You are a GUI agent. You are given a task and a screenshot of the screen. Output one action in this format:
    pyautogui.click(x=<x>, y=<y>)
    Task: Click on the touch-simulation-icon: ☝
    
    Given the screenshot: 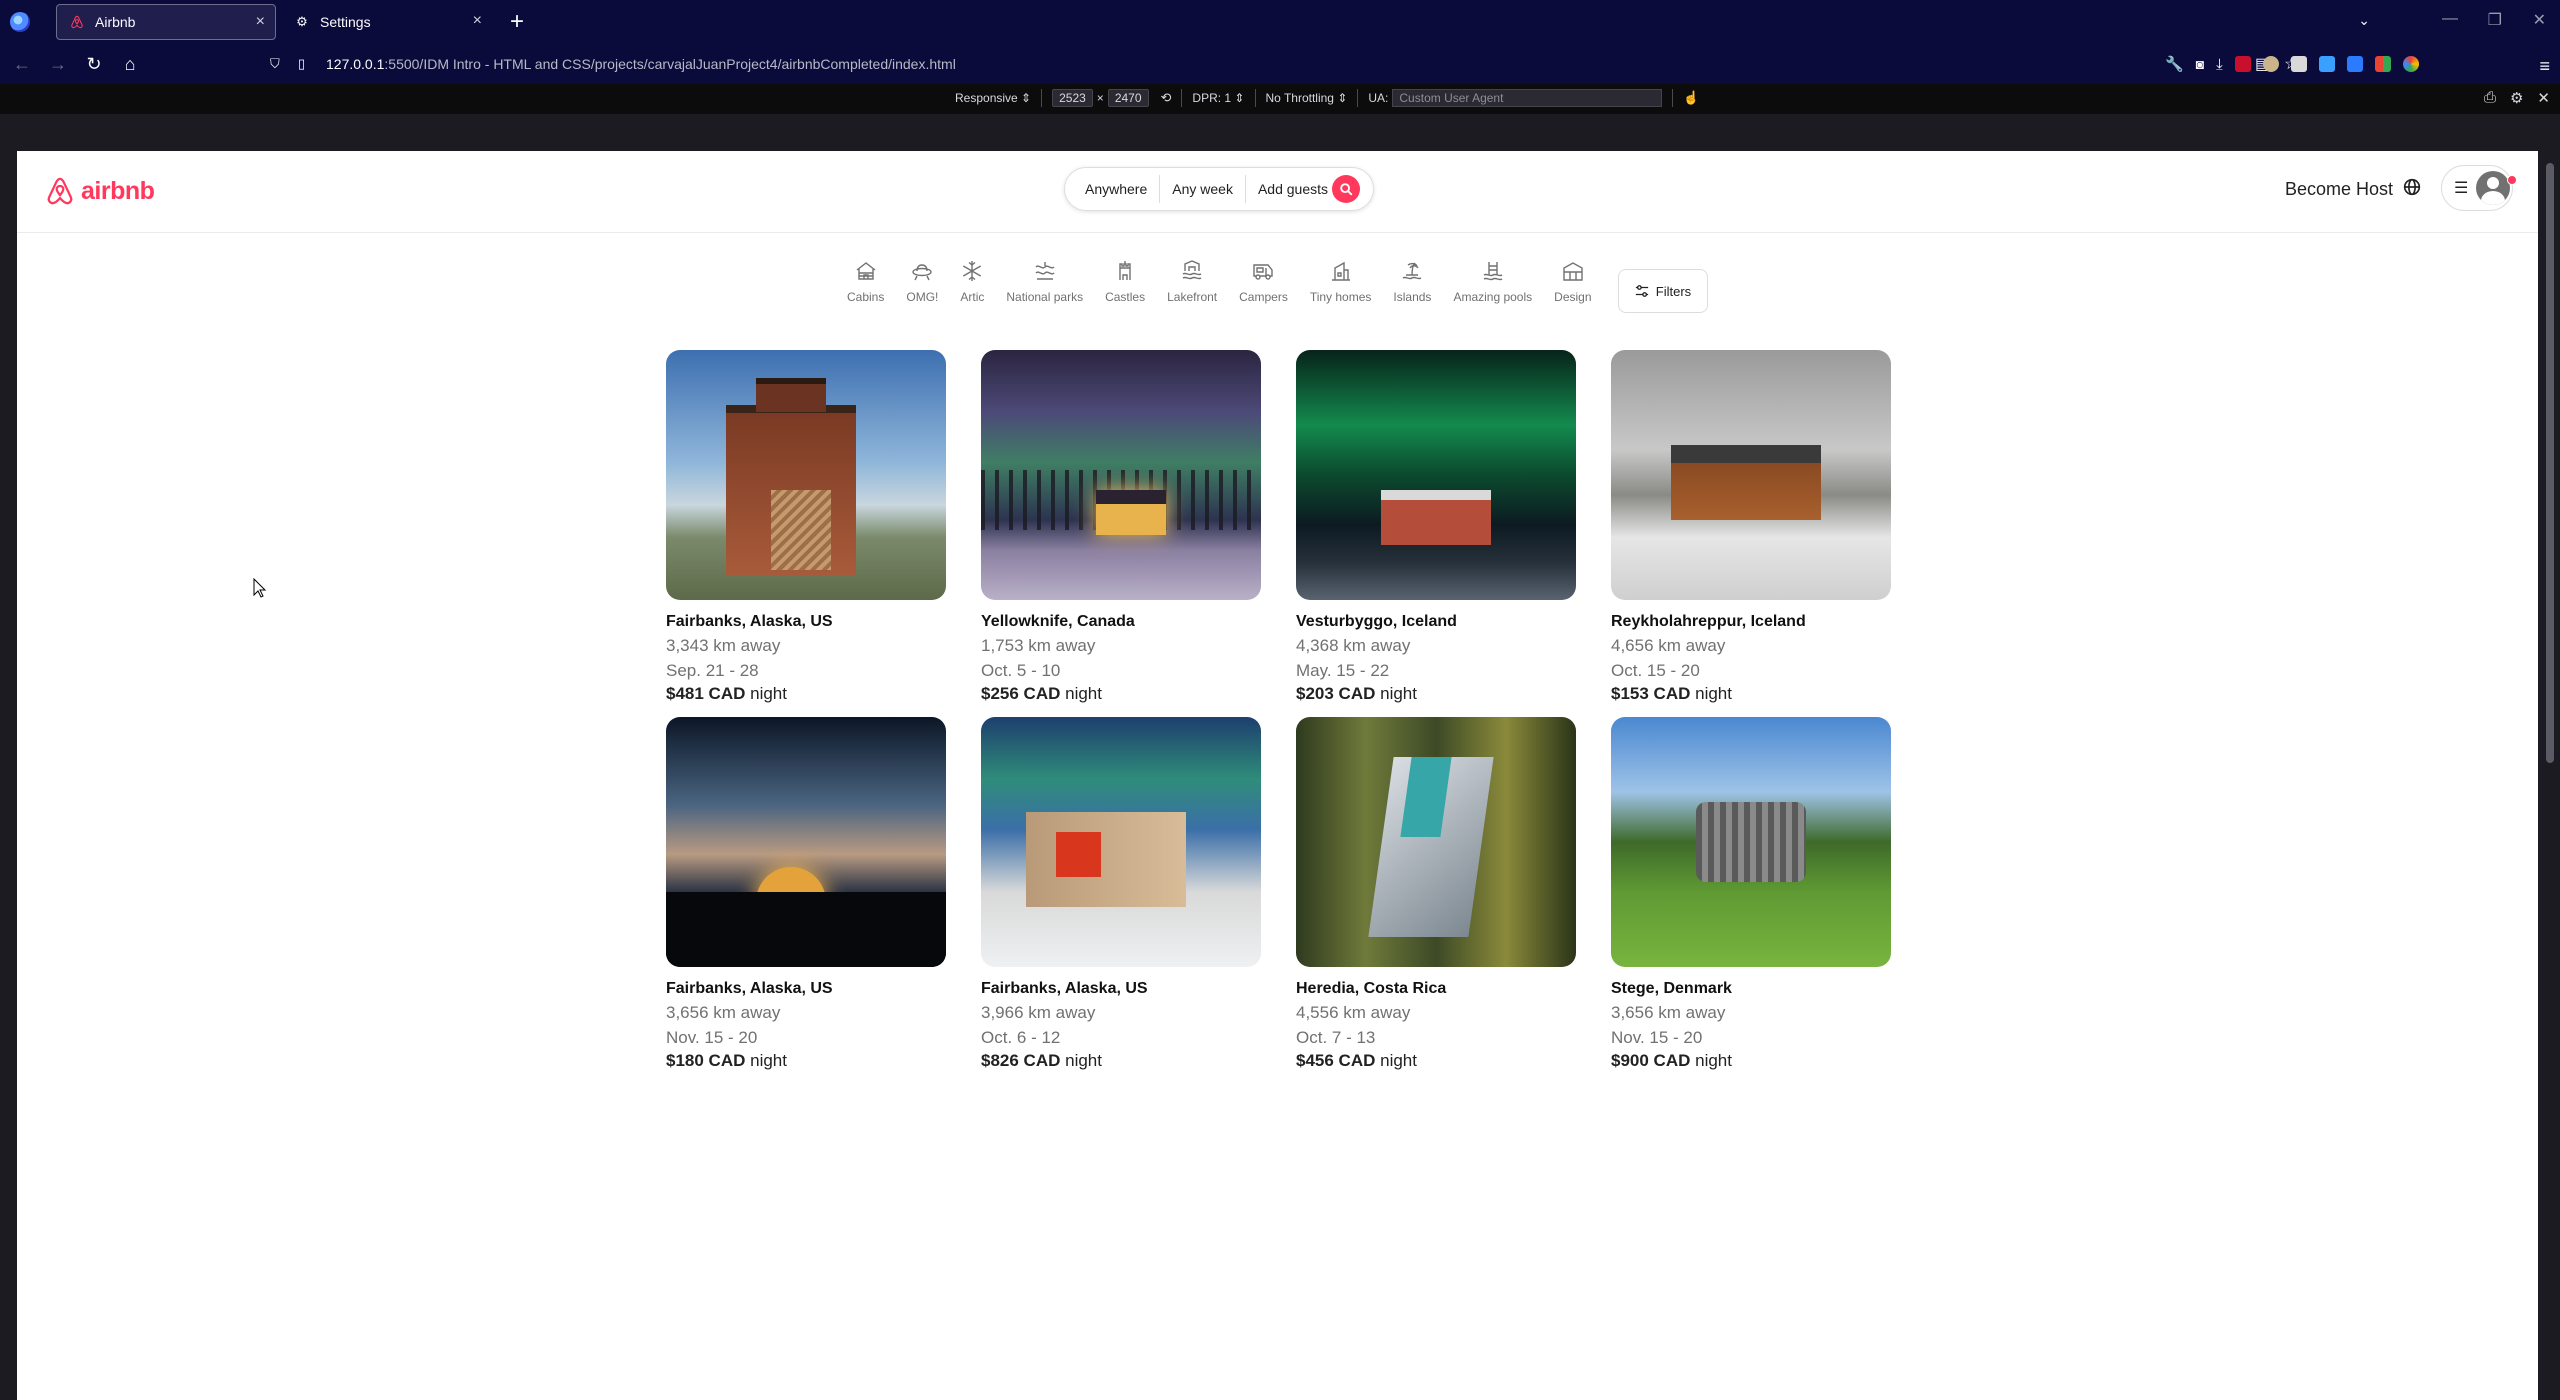 What is the action you would take?
    pyautogui.click(x=1691, y=98)
    